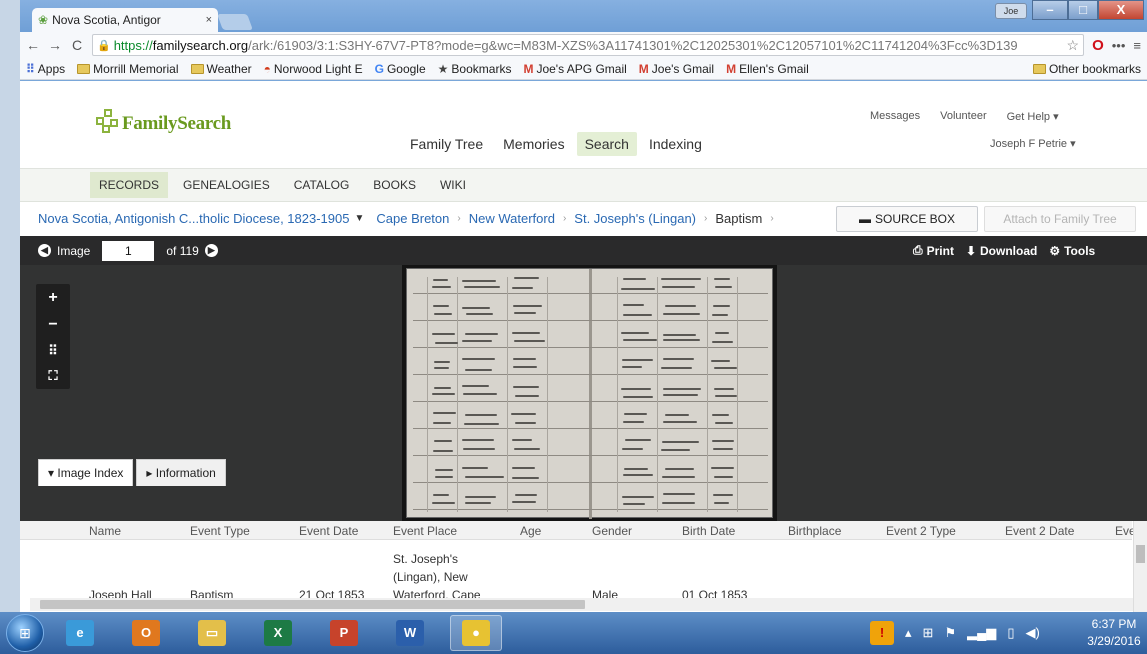 Image resolution: width=1147 pixels, height=654 pixels. I want to click on breadcrumb-baptism: Baptism, so click(738, 218).